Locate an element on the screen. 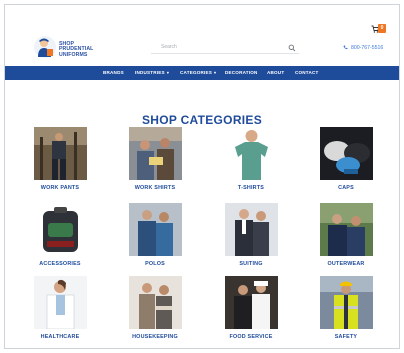  safety-photo is located at coordinates (346, 302).